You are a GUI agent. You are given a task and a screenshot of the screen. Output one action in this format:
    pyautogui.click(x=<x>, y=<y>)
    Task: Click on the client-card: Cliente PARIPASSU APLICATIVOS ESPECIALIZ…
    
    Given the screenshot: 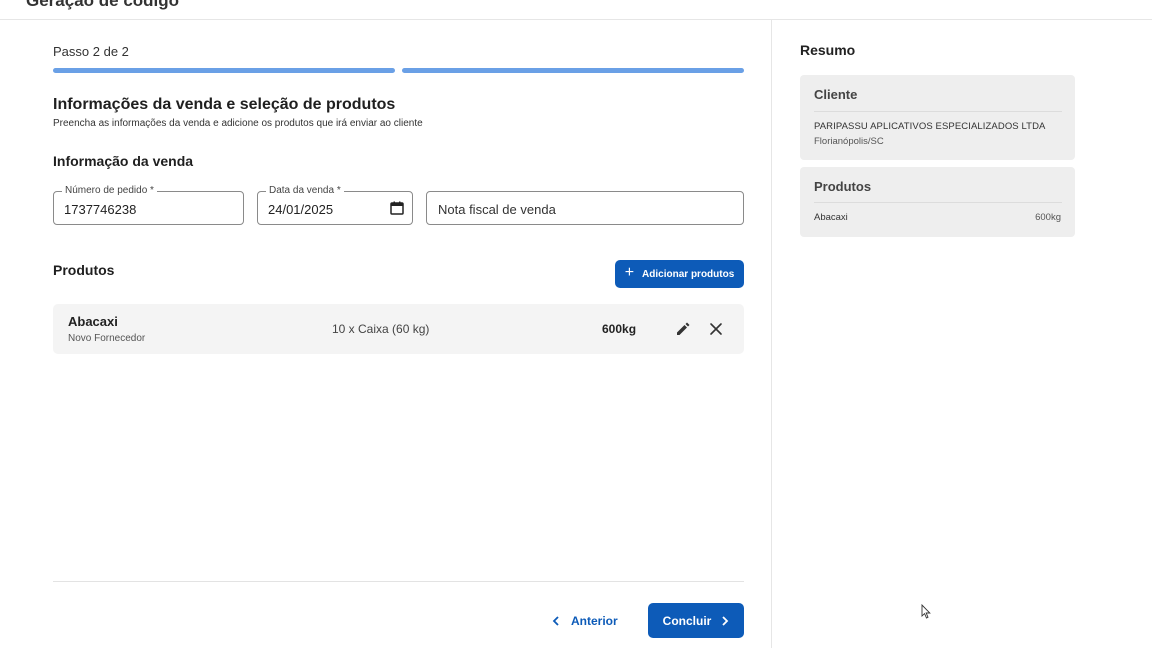 What is the action you would take?
    pyautogui.click(x=937, y=117)
    